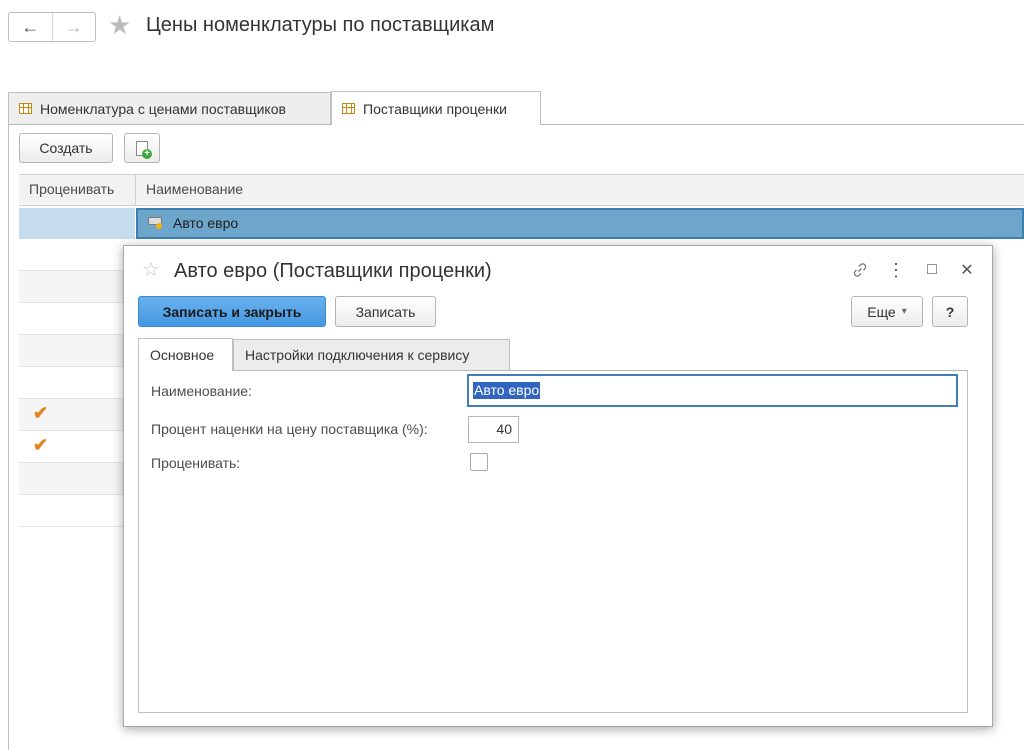 Image resolution: width=1024 pixels, height=750 pixels. I want to click on new-document-button: +, so click(142, 148).